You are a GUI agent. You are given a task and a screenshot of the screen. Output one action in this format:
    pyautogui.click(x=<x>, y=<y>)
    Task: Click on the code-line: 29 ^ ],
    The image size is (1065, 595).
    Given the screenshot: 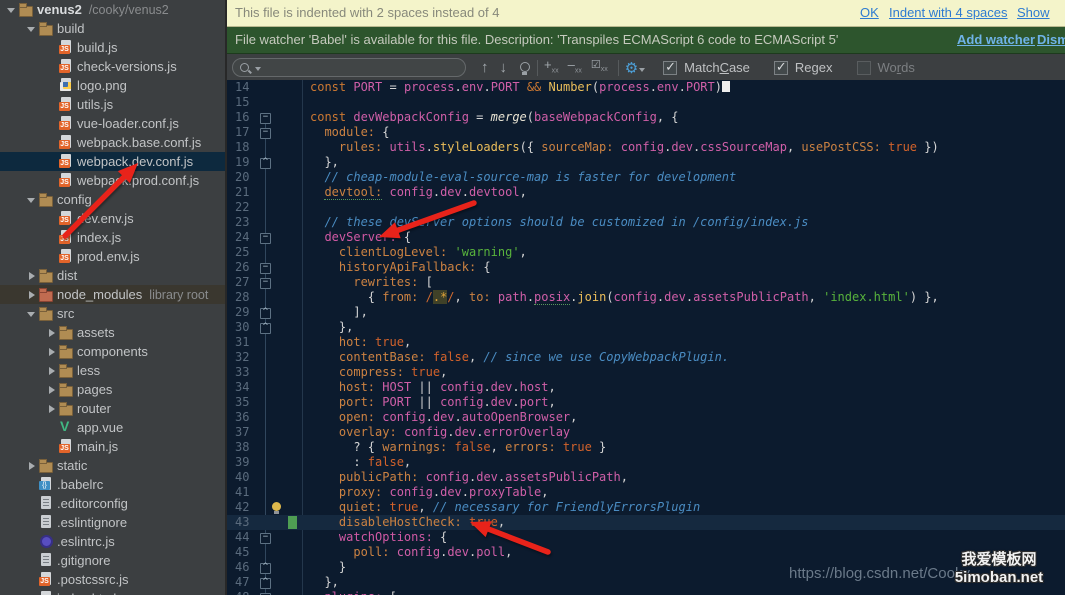 What is the action you would take?
    pyautogui.click(x=646, y=312)
    